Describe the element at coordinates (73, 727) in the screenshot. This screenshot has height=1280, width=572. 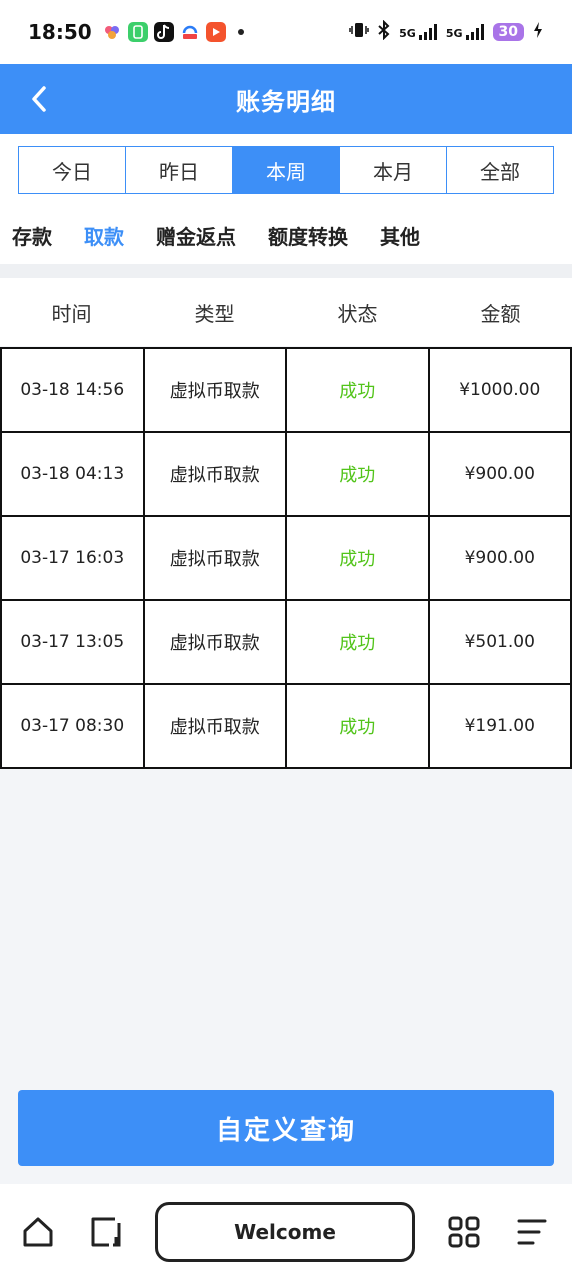
I see `cell-time: 03-17 08:30` at that location.